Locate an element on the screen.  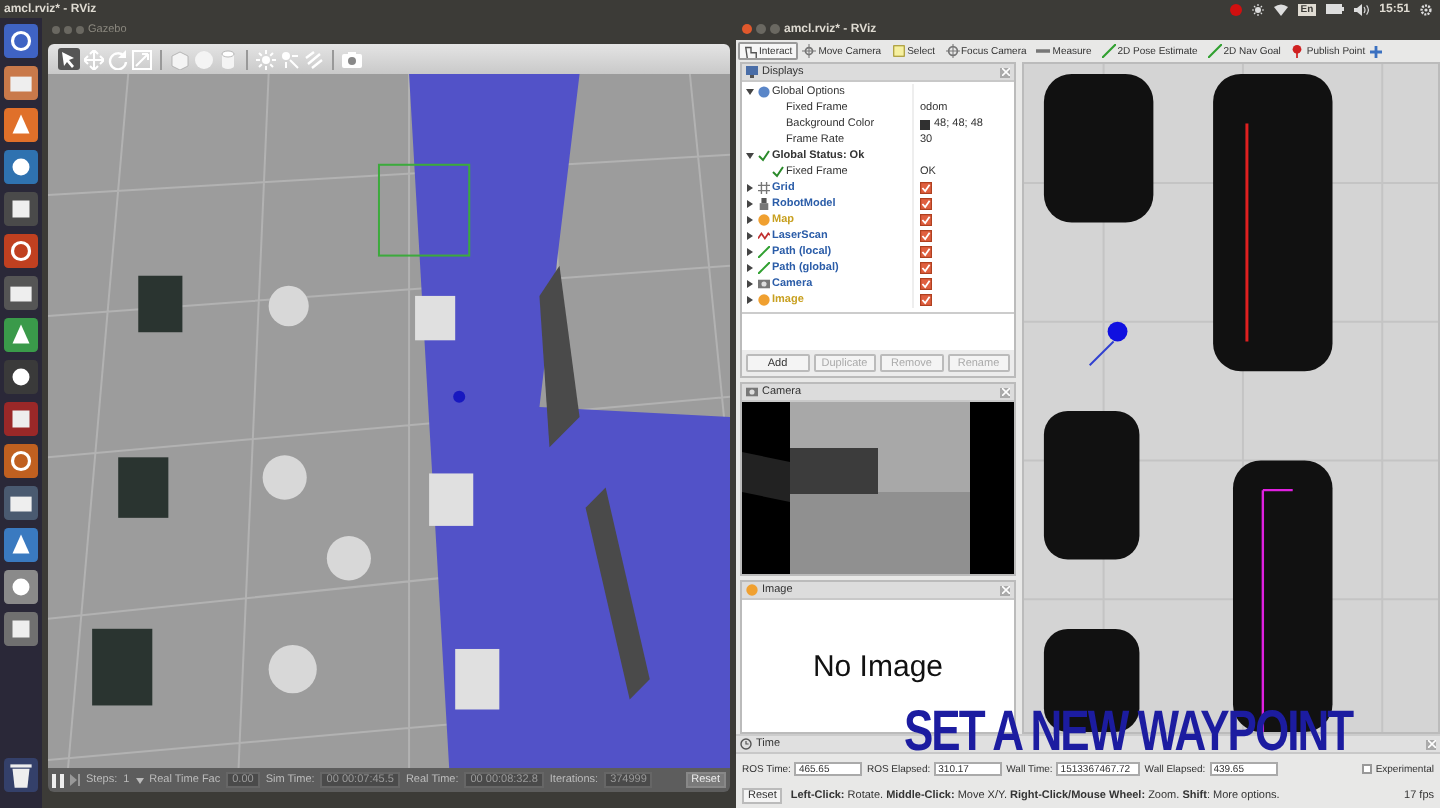
trash-icon is located at coordinates (21, 775).